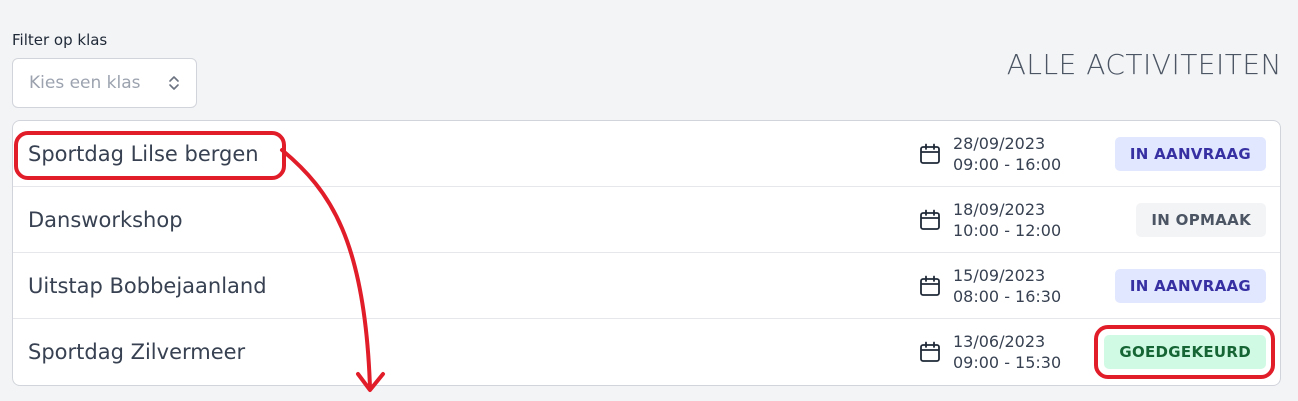 The width and height of the screenshot is (1298, 401). I want to click on activity-time: 10:00 - 12:00, so click(1007, 230).